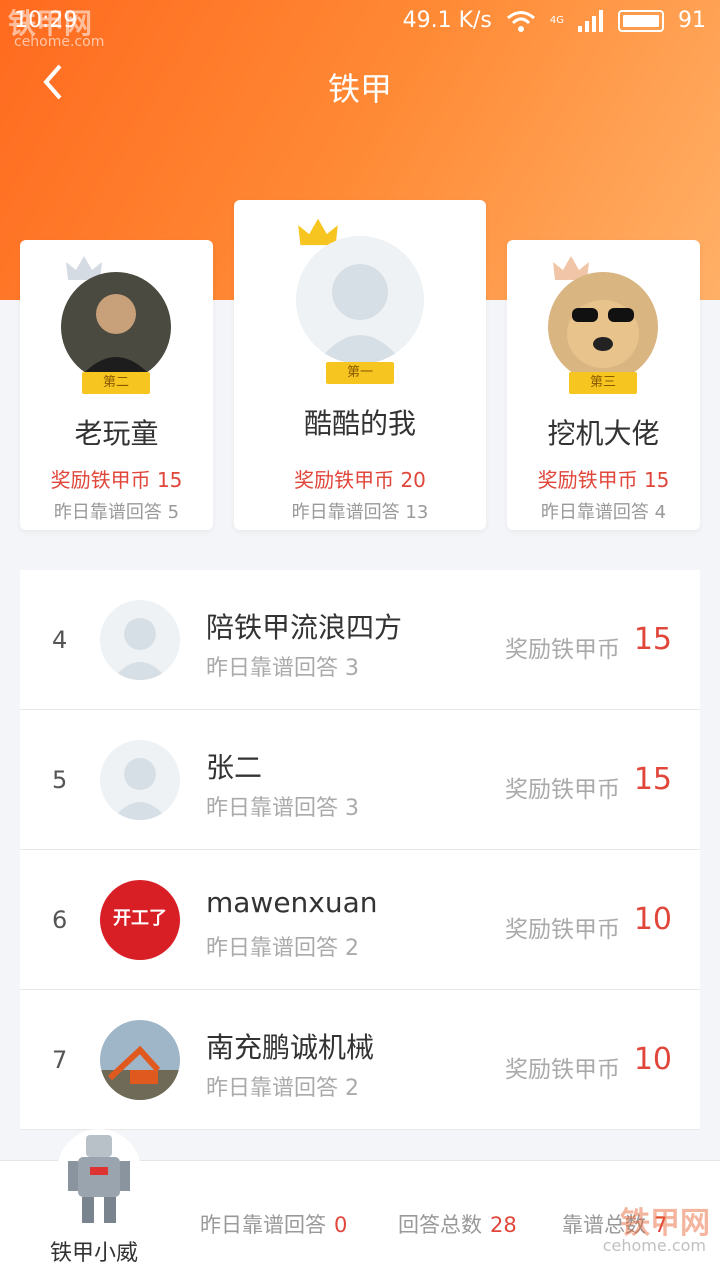 This screenshot has height=1280, width=720. Describe the element at coordinates (641, 20) in the screenshot. I see `battery-icon` at that location.